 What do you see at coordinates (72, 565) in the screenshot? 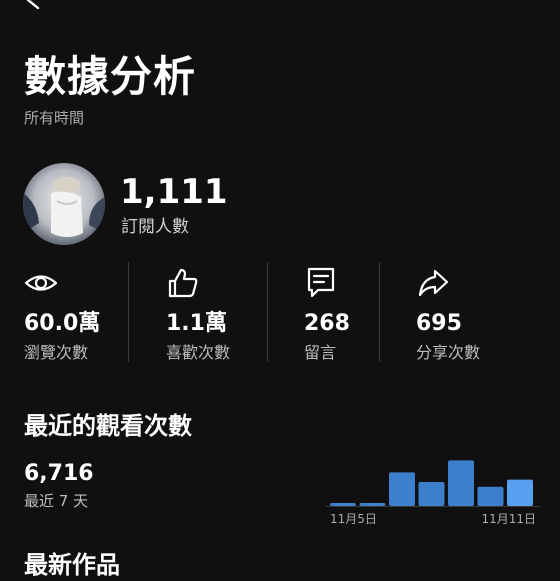
I see `latest-content-title: 最新作品` at bounding box center [72, 565].